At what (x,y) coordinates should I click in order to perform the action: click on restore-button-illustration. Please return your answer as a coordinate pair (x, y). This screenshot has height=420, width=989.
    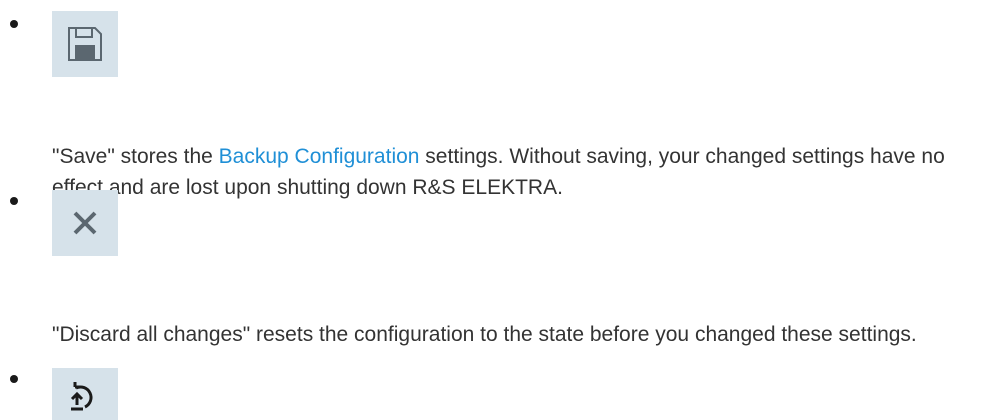
    Looking at the image, I should click on (85, 394).